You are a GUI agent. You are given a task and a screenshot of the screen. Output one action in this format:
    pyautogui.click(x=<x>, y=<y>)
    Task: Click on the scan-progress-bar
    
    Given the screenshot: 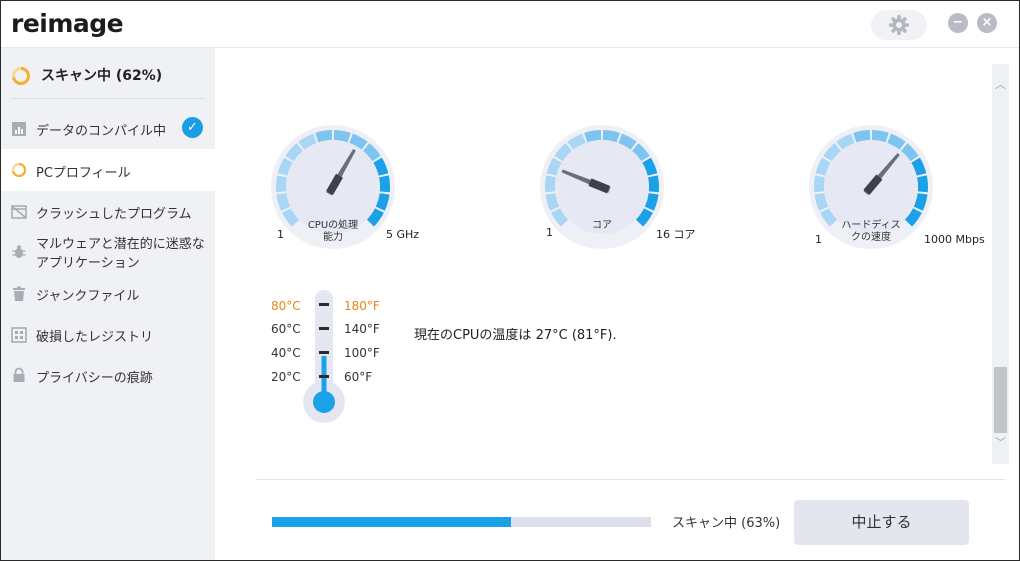 What is the action you would take?
    pyautogui.click(x=461, y=522)
    